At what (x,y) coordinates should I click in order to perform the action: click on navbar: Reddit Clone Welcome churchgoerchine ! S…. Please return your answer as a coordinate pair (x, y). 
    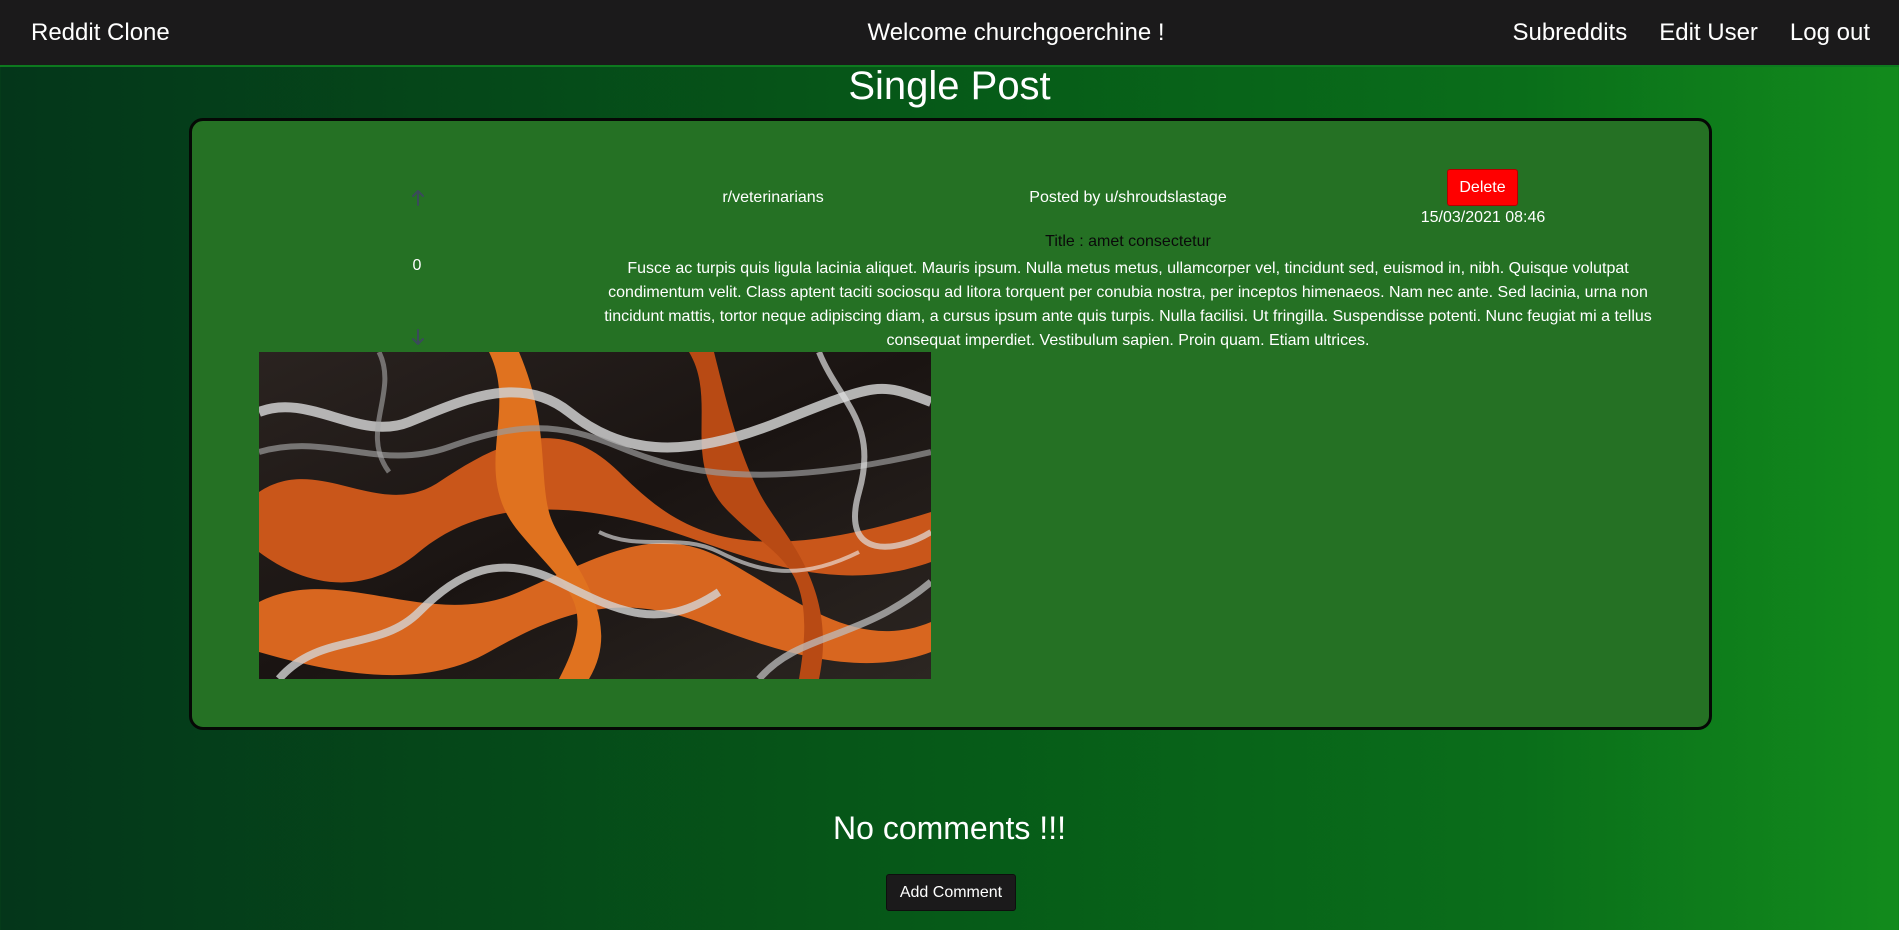
    Looking at the image, I should click on (949, 33).